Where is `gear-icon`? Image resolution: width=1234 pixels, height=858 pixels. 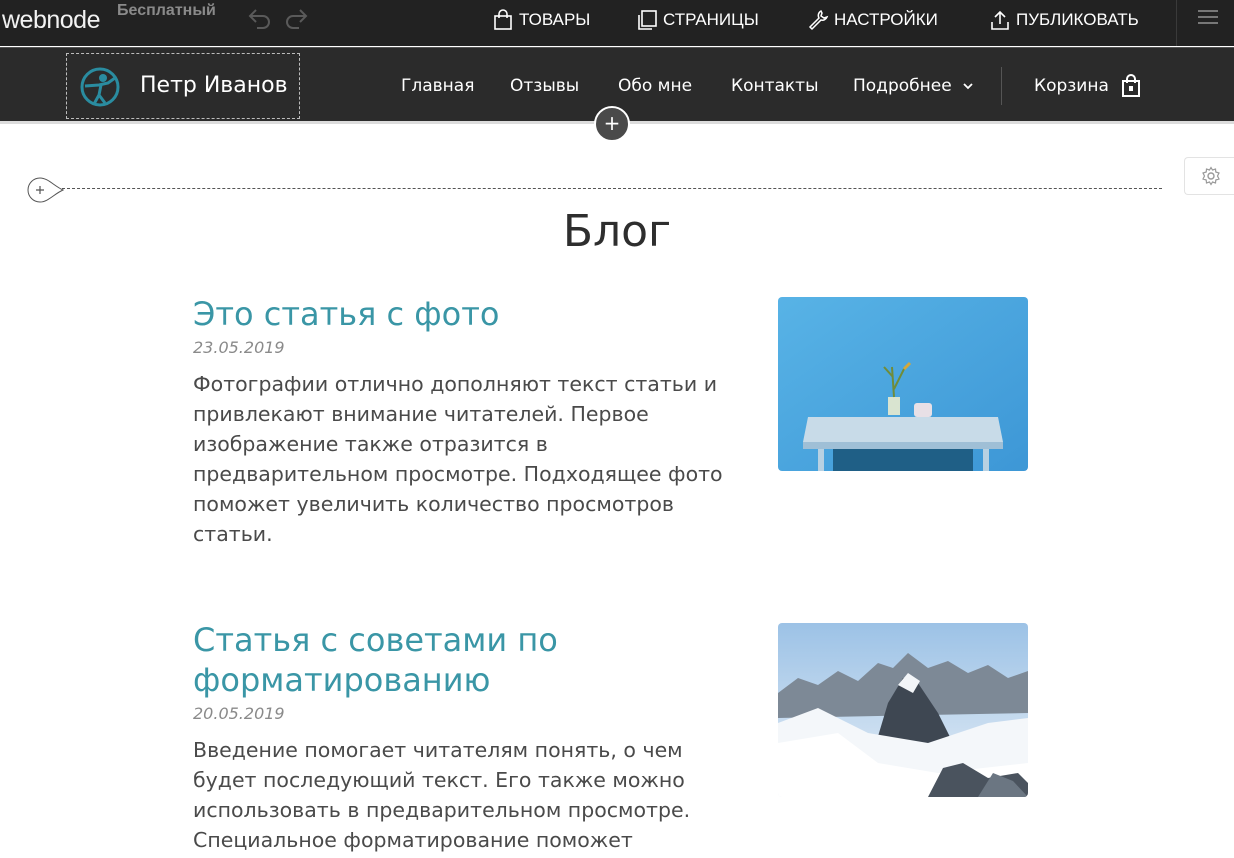
gear-icon is located at coordinates (1210, 176).